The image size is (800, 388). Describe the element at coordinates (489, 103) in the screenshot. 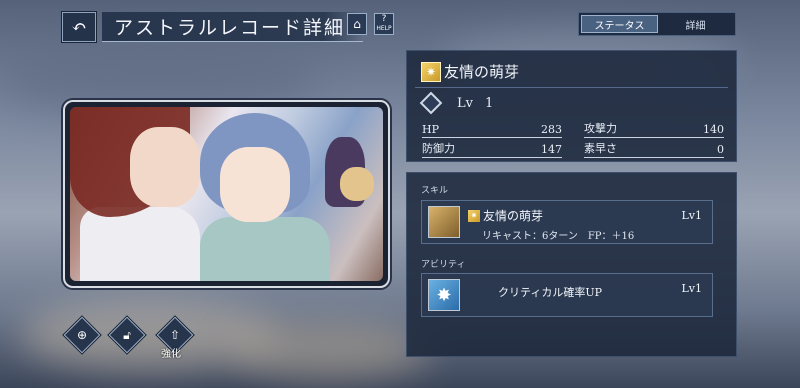

I see `level-value: 1` at that location.